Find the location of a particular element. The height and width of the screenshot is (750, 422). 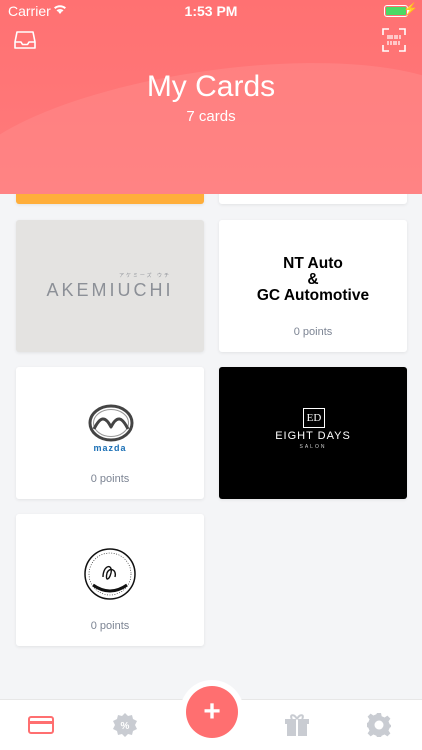

eight-days-sub-text: SALON is located at coordinates (313, 447).